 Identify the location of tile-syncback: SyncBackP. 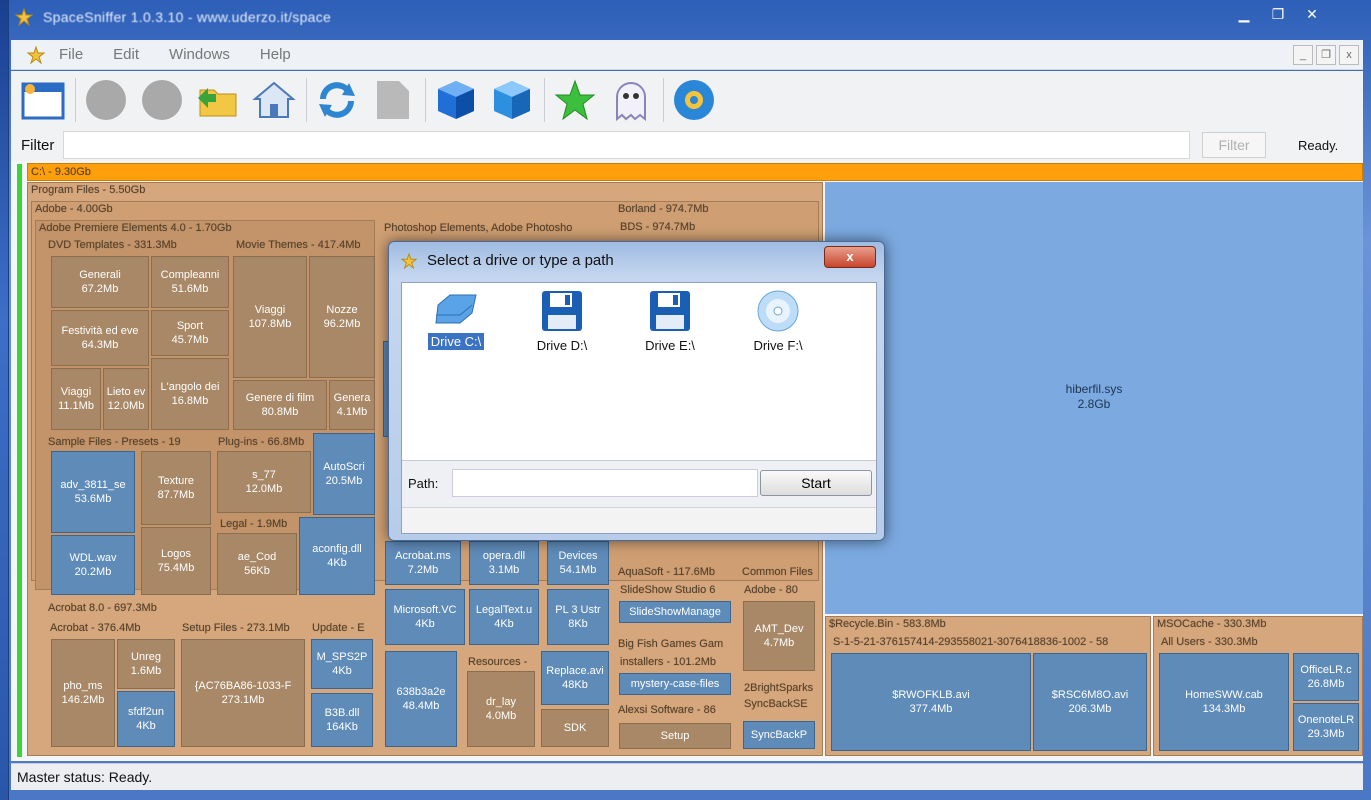
(779, 735).